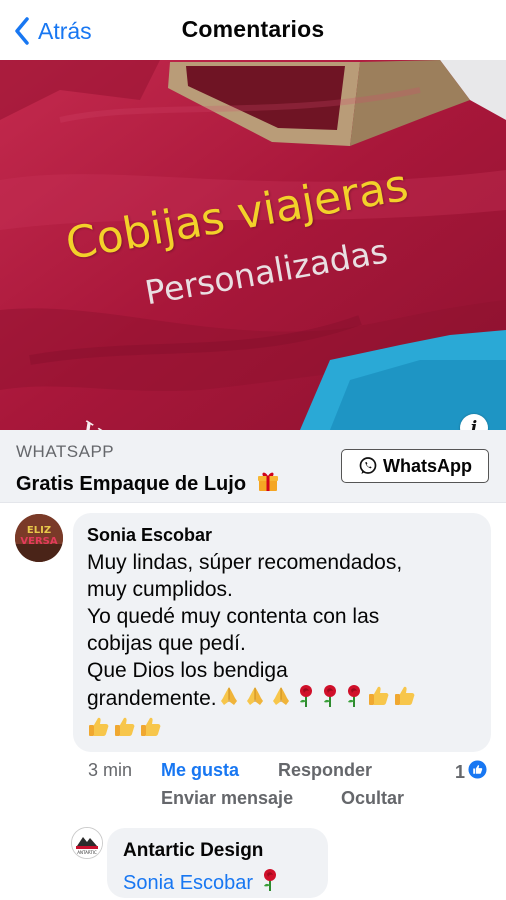 This screenshot has height=900, width=506. I want to click on ad-headline: Gratis Empaque de Lujo, so click(148, 484).